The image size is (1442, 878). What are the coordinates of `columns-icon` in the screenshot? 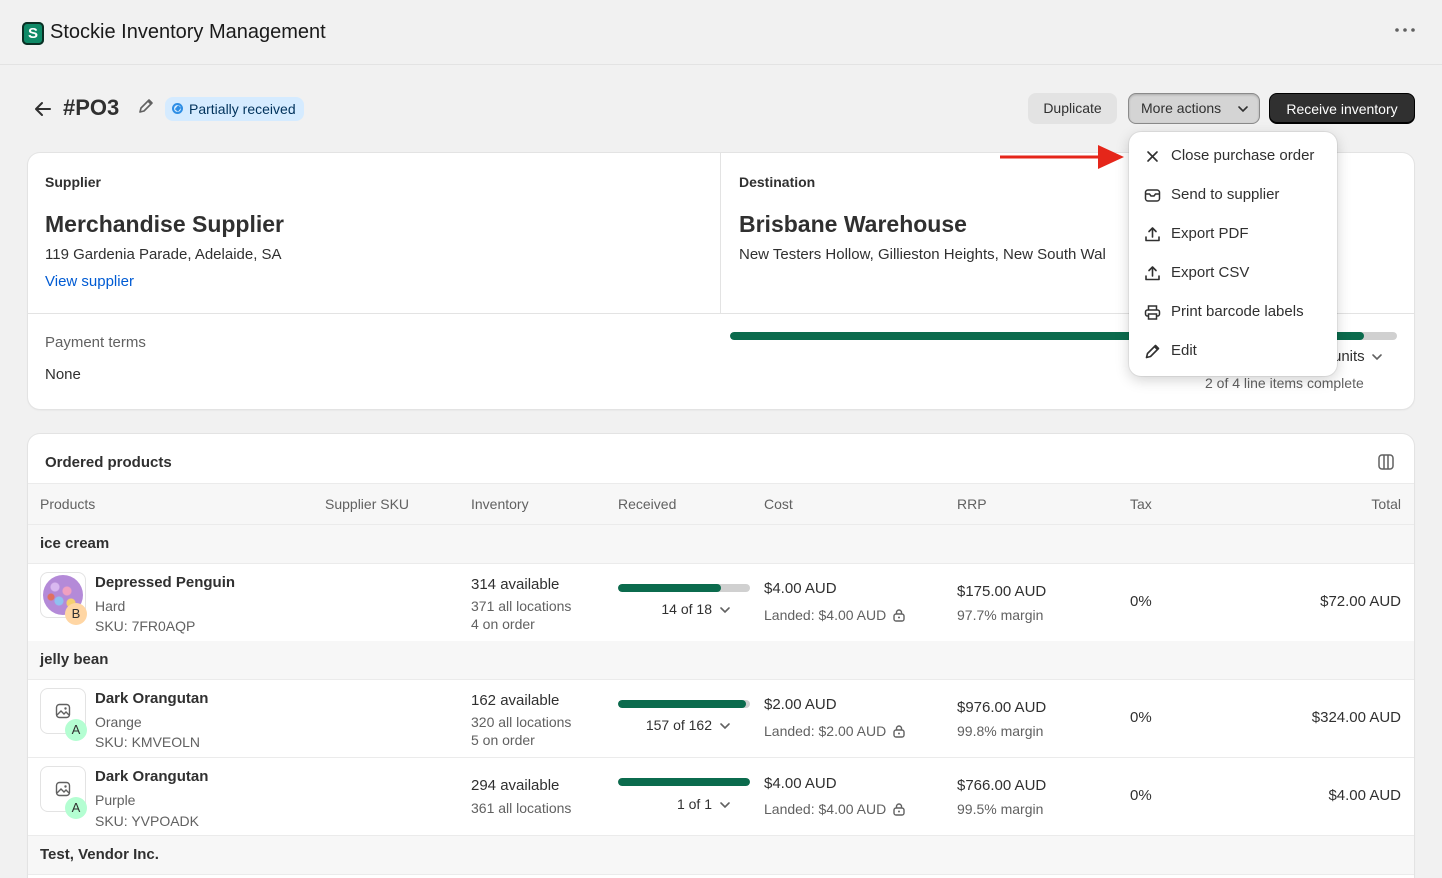 It's located at (1386, 462).